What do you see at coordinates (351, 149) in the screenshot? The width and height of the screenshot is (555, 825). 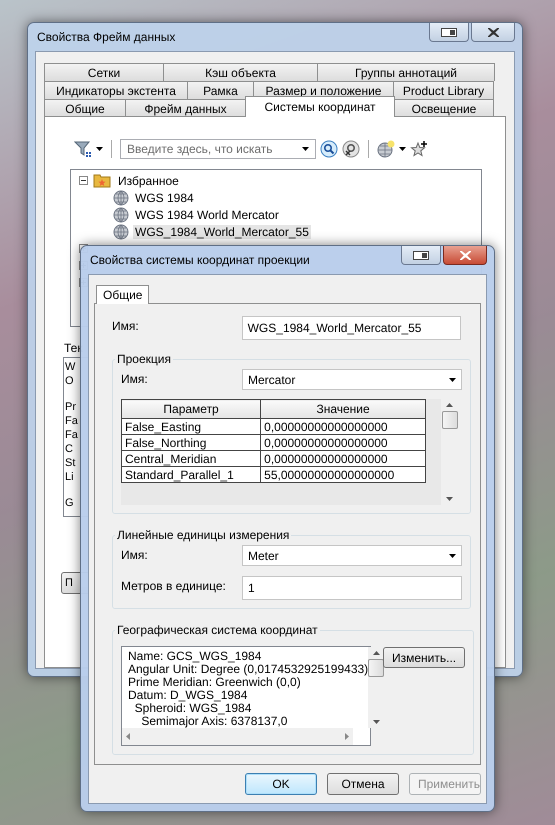 I see `clear-search-icon` at bounding box center [351, 149].